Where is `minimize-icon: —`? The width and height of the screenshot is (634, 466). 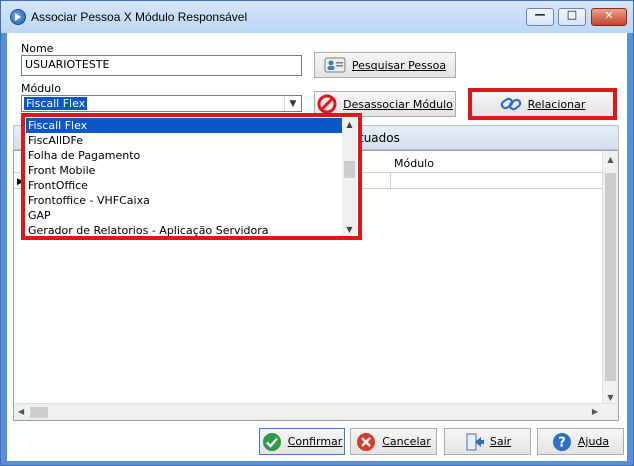
minimize-icon: — is located at coordinates (540, 14).